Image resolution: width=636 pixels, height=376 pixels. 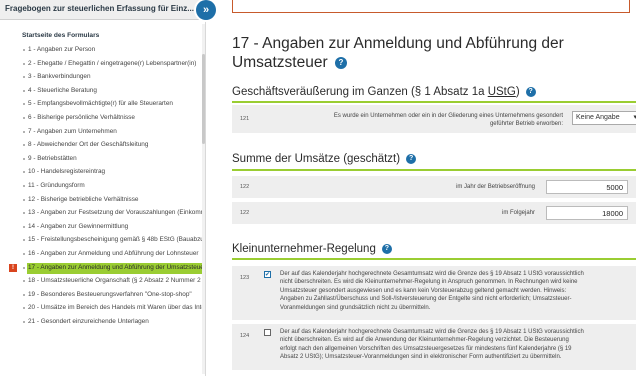 I want to click on nav-start-link: Startseite des Formulars, so click(x=60, y=35).